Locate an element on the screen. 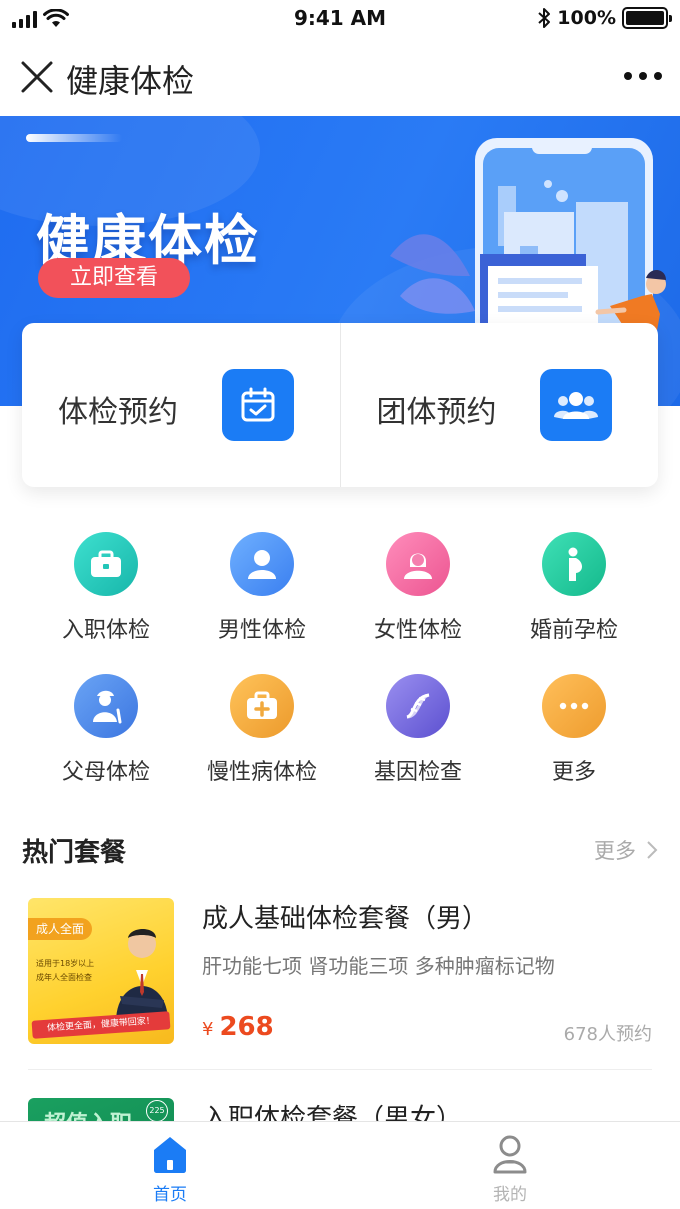 The width and height of the screenshot is (680, 1209). thumb-badge: 225 is located at coordinates (157, 1110).